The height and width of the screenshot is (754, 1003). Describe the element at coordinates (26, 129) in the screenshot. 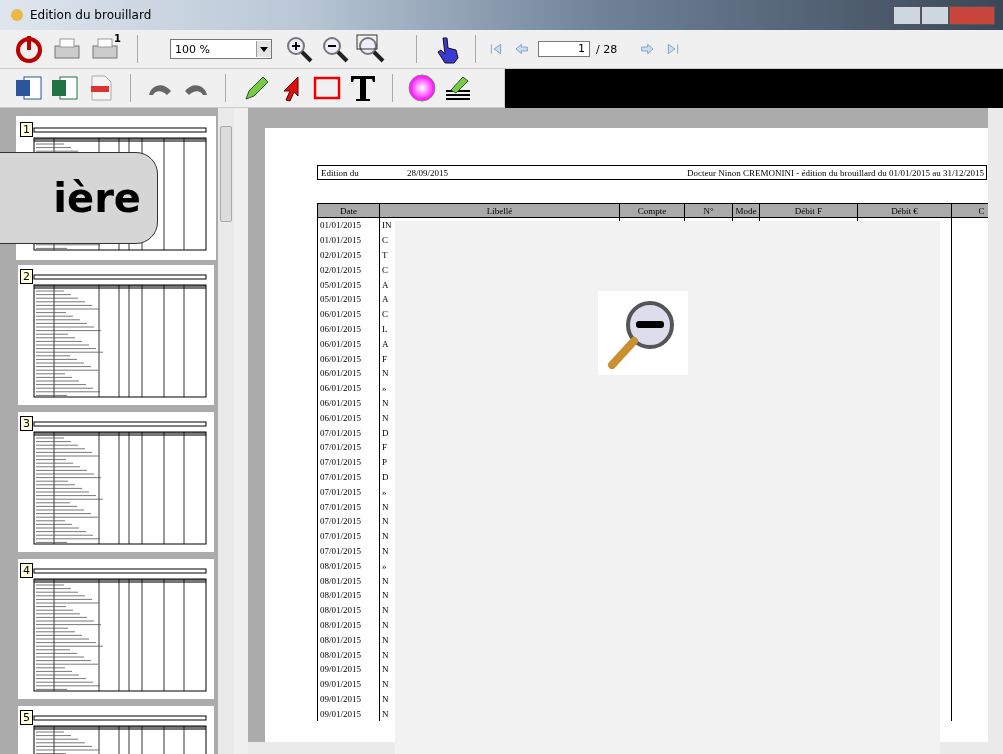

I see `page-number-label: 1` at that location.